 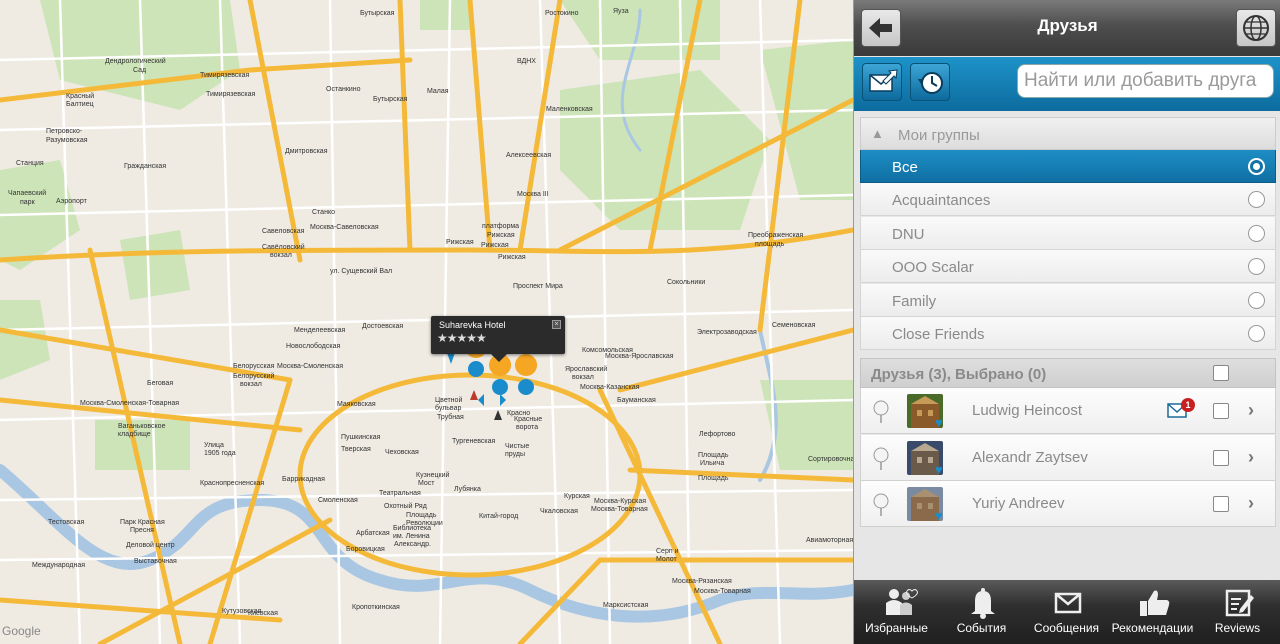 I want to click on map-place-label: Чеховская, so click(x=402, y=452).